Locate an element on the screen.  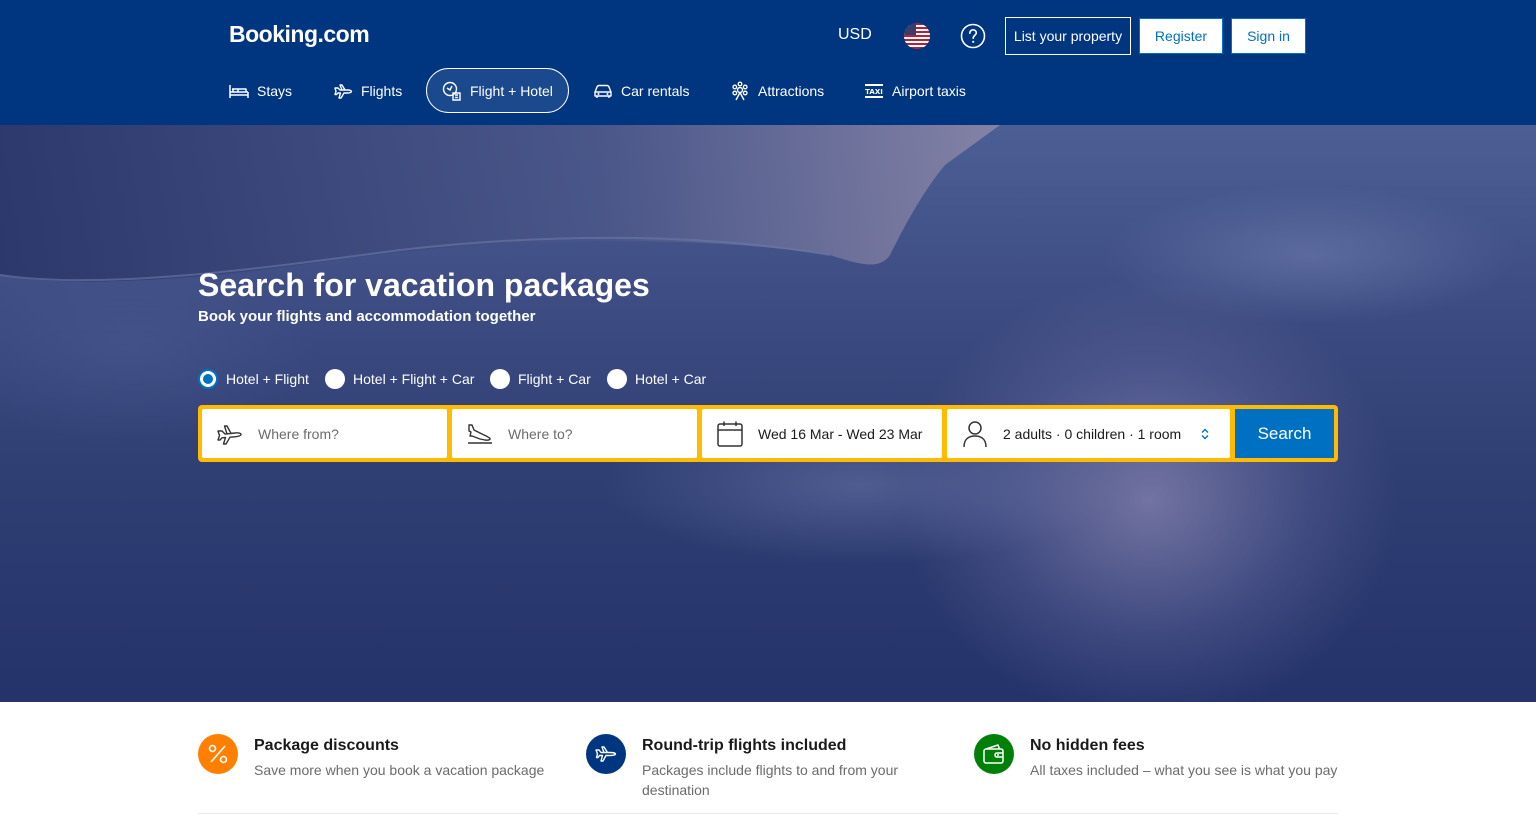
tab-car-rentals: Car rentals is located at coordinates (641, 90).